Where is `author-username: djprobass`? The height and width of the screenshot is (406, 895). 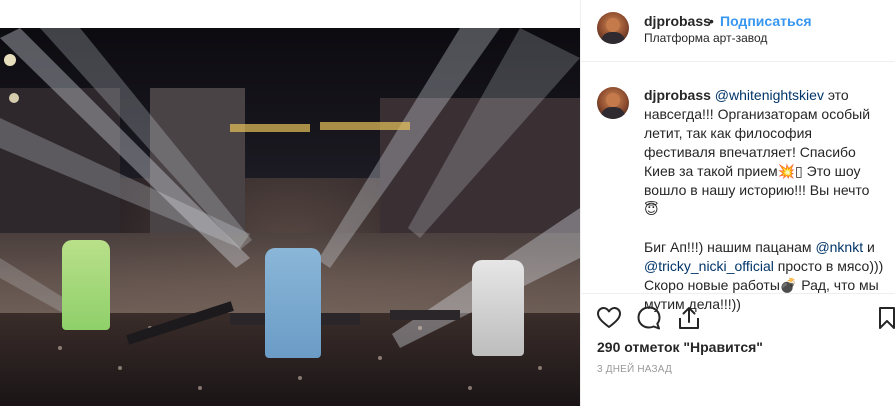
author-username: djprobass is located at coordinates (677, 21).